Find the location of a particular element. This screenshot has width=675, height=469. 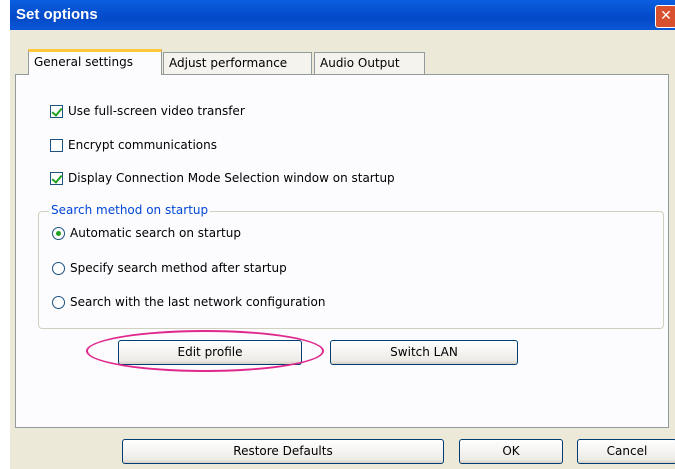

tab-general-settings: General settings is located at coordinates (95, 62).